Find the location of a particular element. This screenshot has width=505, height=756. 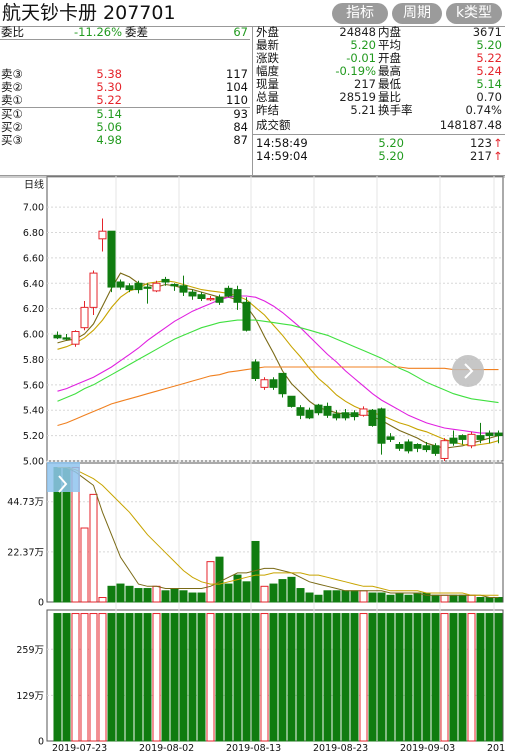

price-tick-label: 6.80 is located at coordinates (33, 233).